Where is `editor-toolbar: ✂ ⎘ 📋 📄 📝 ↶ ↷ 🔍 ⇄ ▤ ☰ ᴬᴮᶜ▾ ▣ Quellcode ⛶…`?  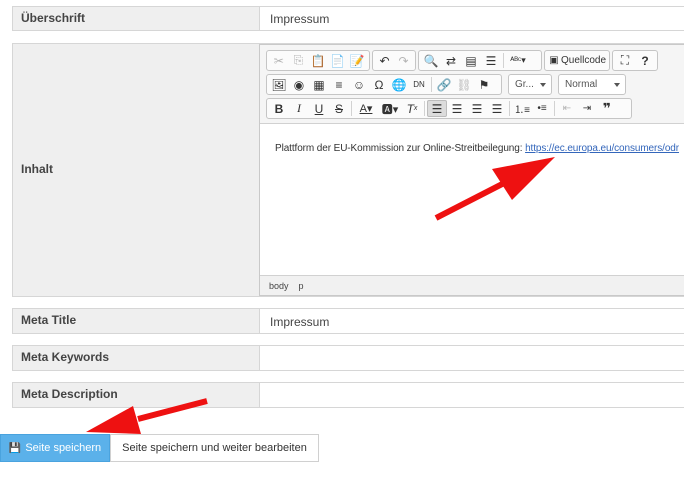
editor-toolbar: ✂ ⎘ 📋 📄 📝 ↶ ↷ 🔍 ⇄ ▤ ☰ ᴬᴮᶜ▾ ▣ Quellcode ⛶… is located at coordinates (472, 84).